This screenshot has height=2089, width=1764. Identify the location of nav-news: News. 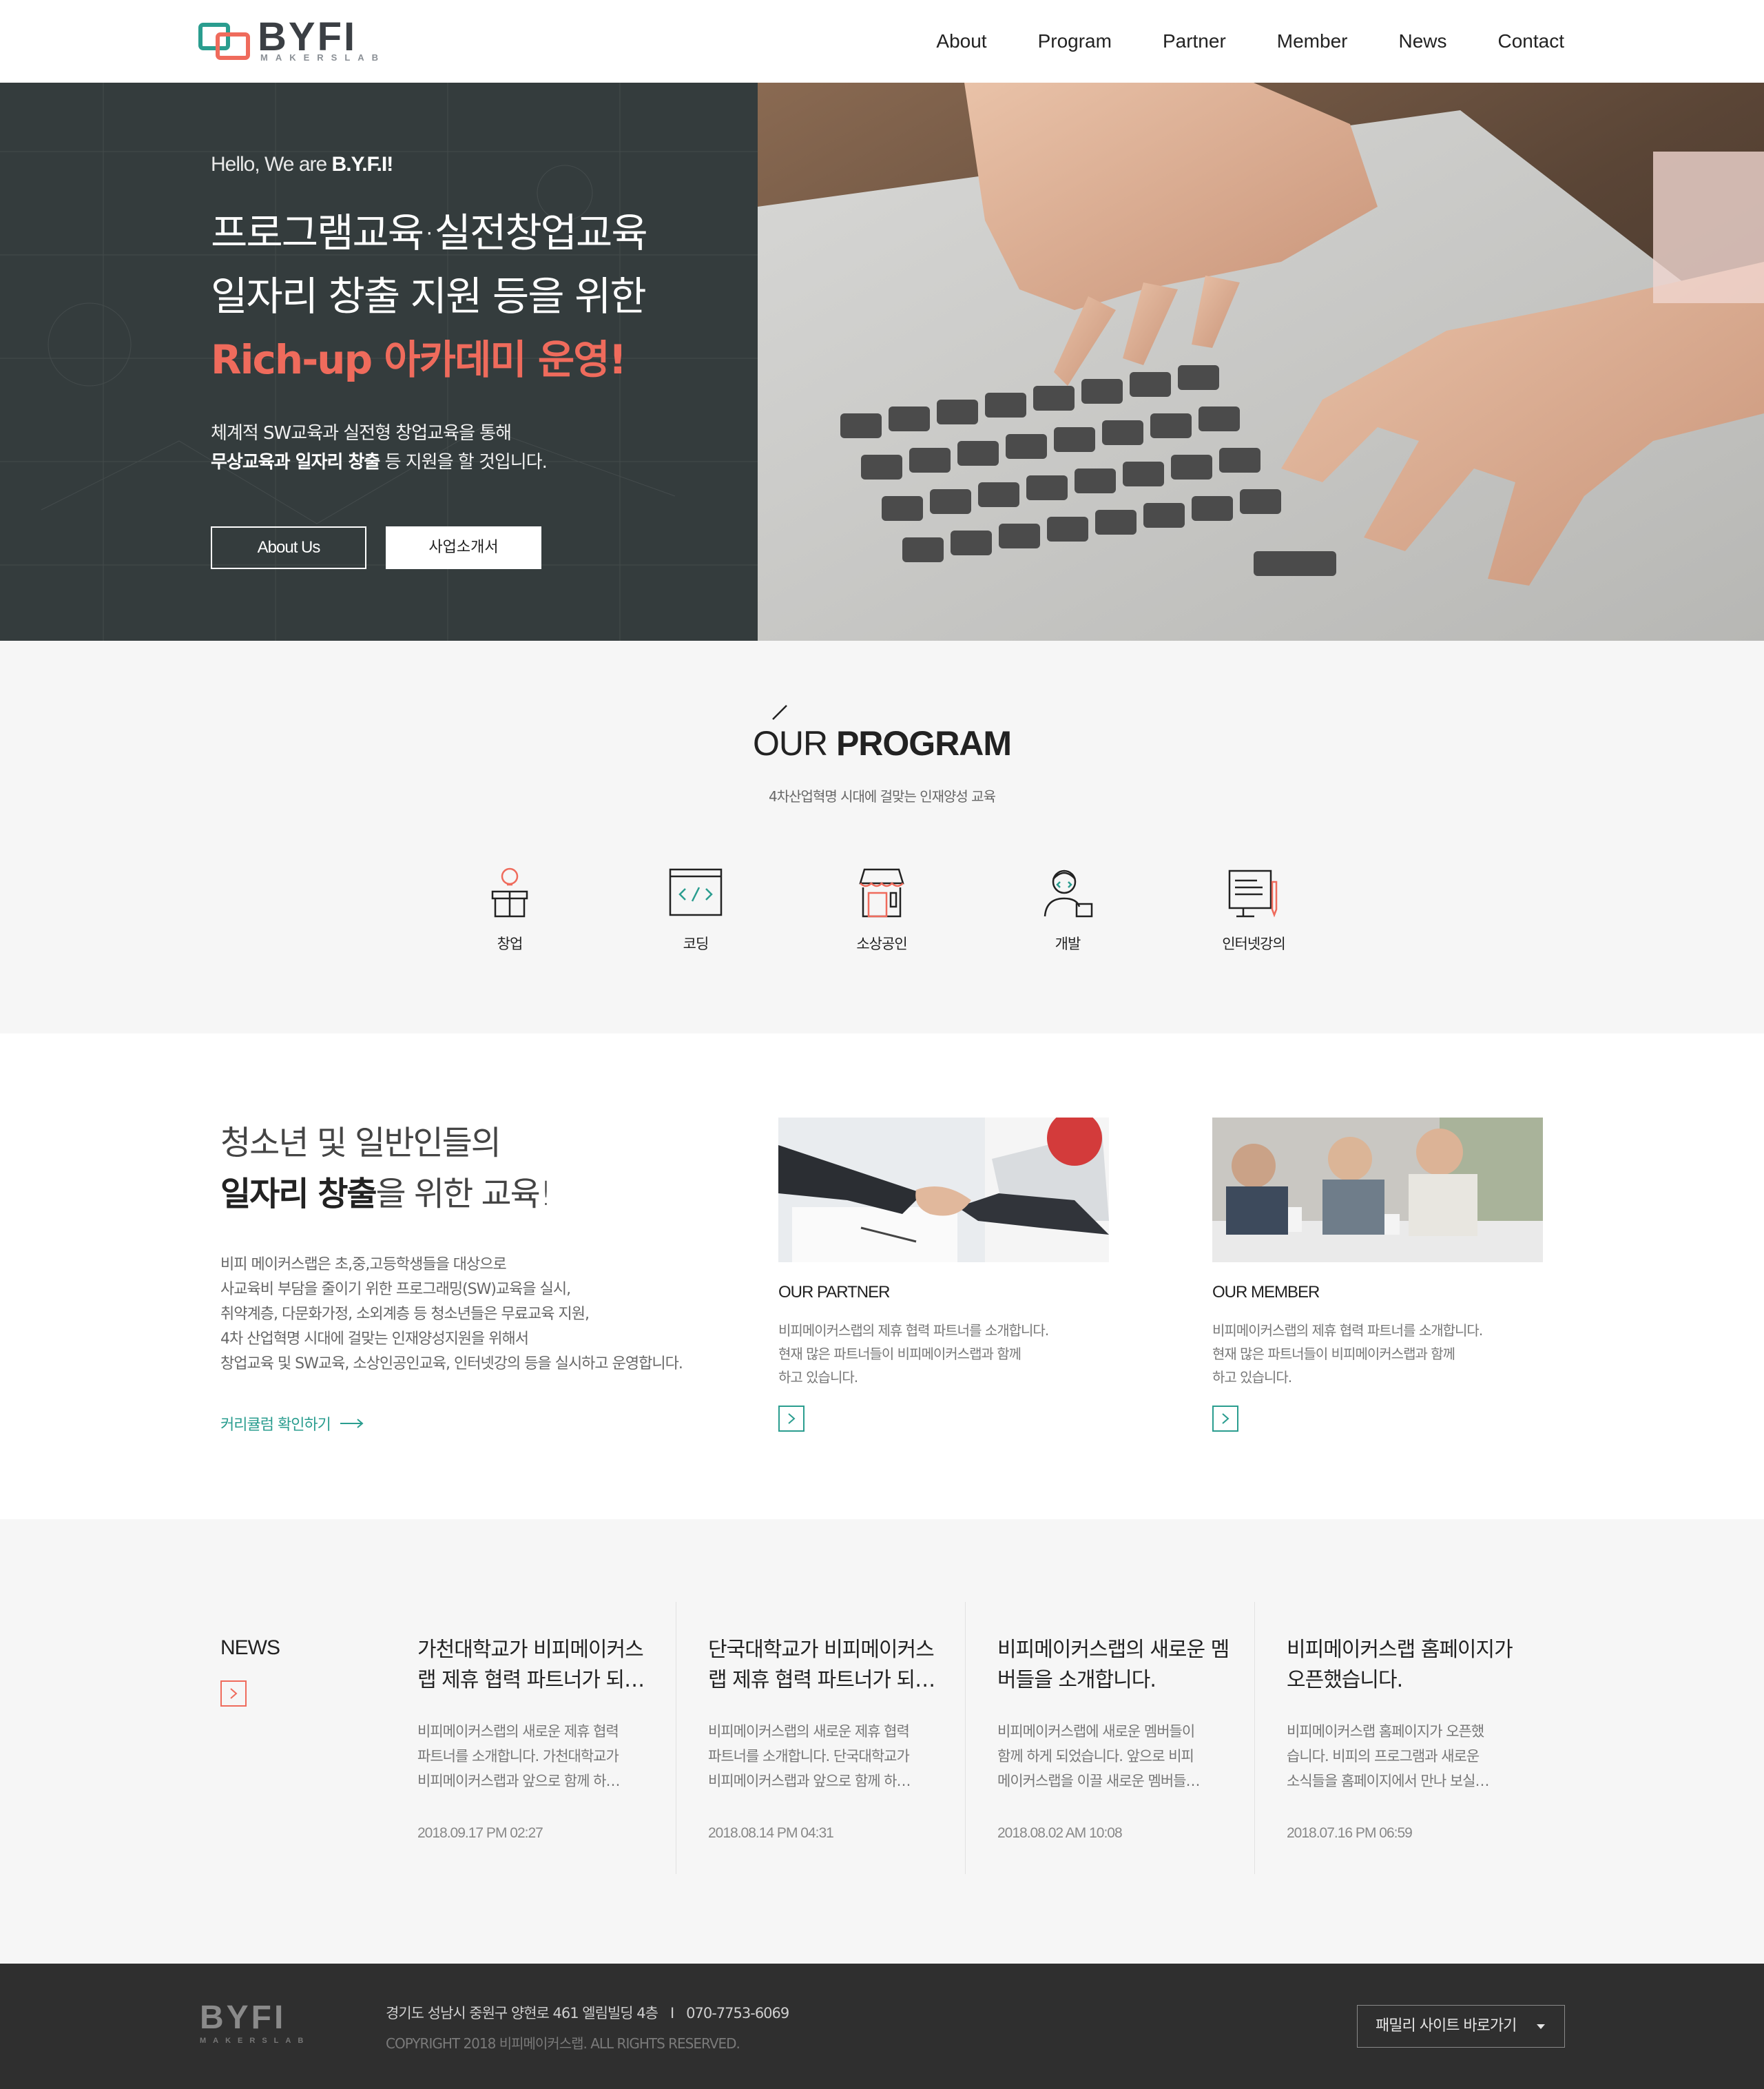
(1422, 41).